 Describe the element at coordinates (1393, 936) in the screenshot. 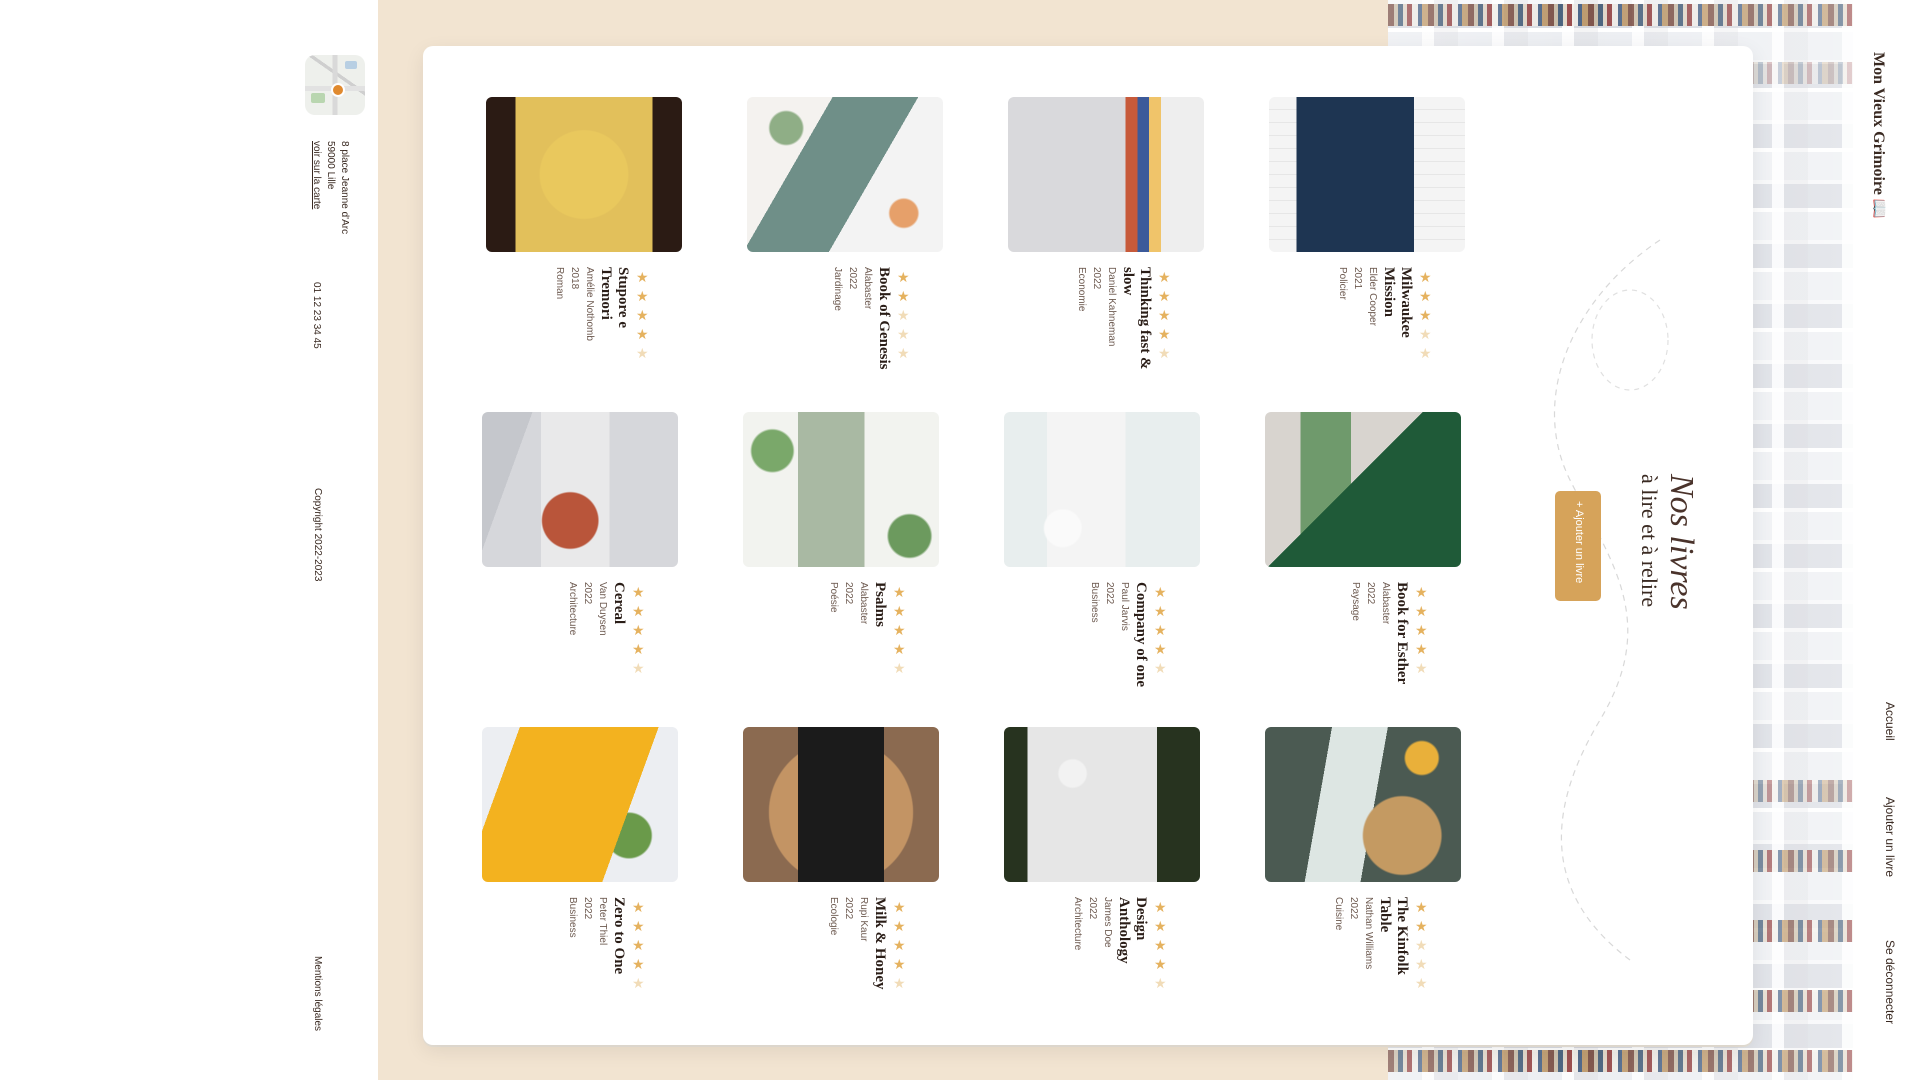

I see `book-title: The Kinfolk Table` at that location.